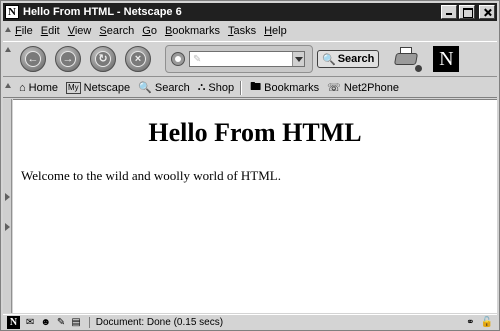 The height and width of the screenshot is (331, 500). What do you see at coordinates (145, 88) in the screenshot?
I see `search-icon: 🔍` at bounding box center [145, 88].